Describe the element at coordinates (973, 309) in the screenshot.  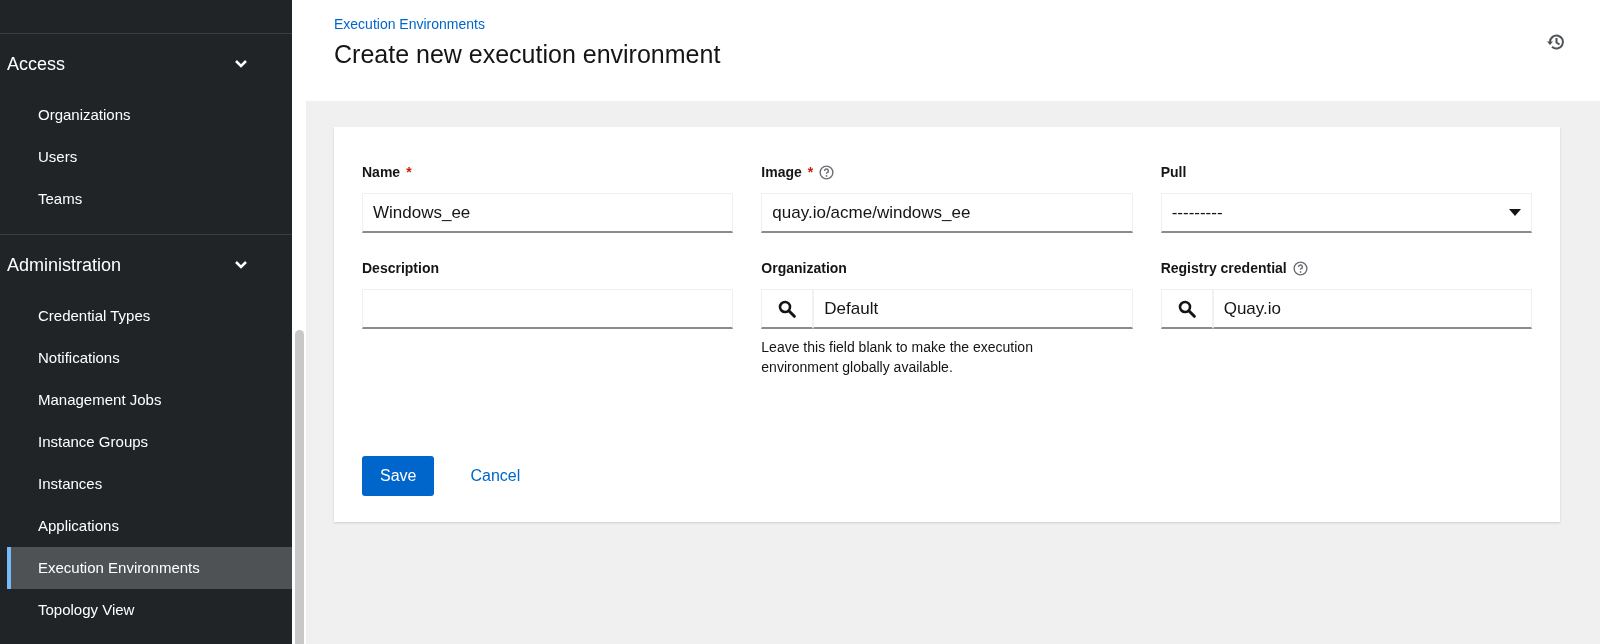
I see `lookup-field: Default` at that location.